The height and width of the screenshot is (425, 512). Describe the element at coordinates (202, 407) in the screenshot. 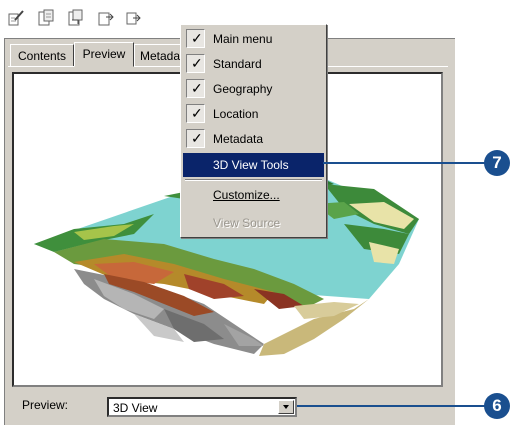

I see `preview-type-select: 3D View` at that location.